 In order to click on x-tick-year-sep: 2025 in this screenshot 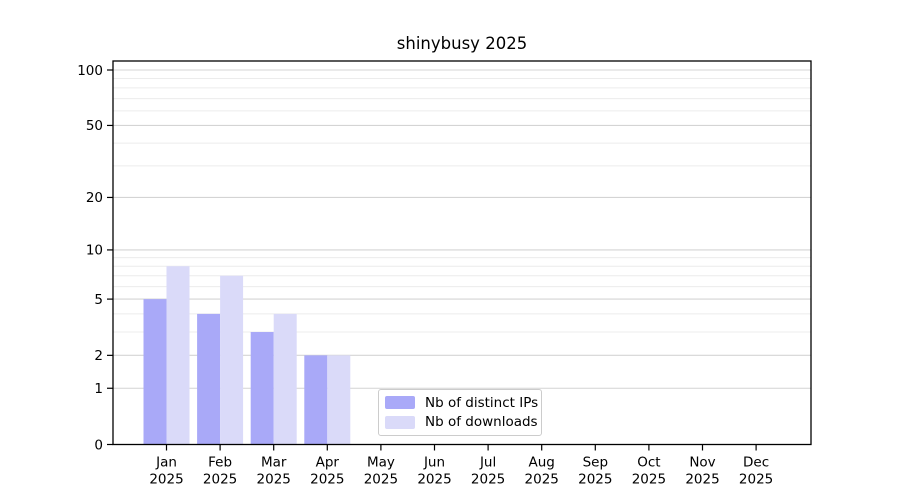, I will do `click(595, 480)`.